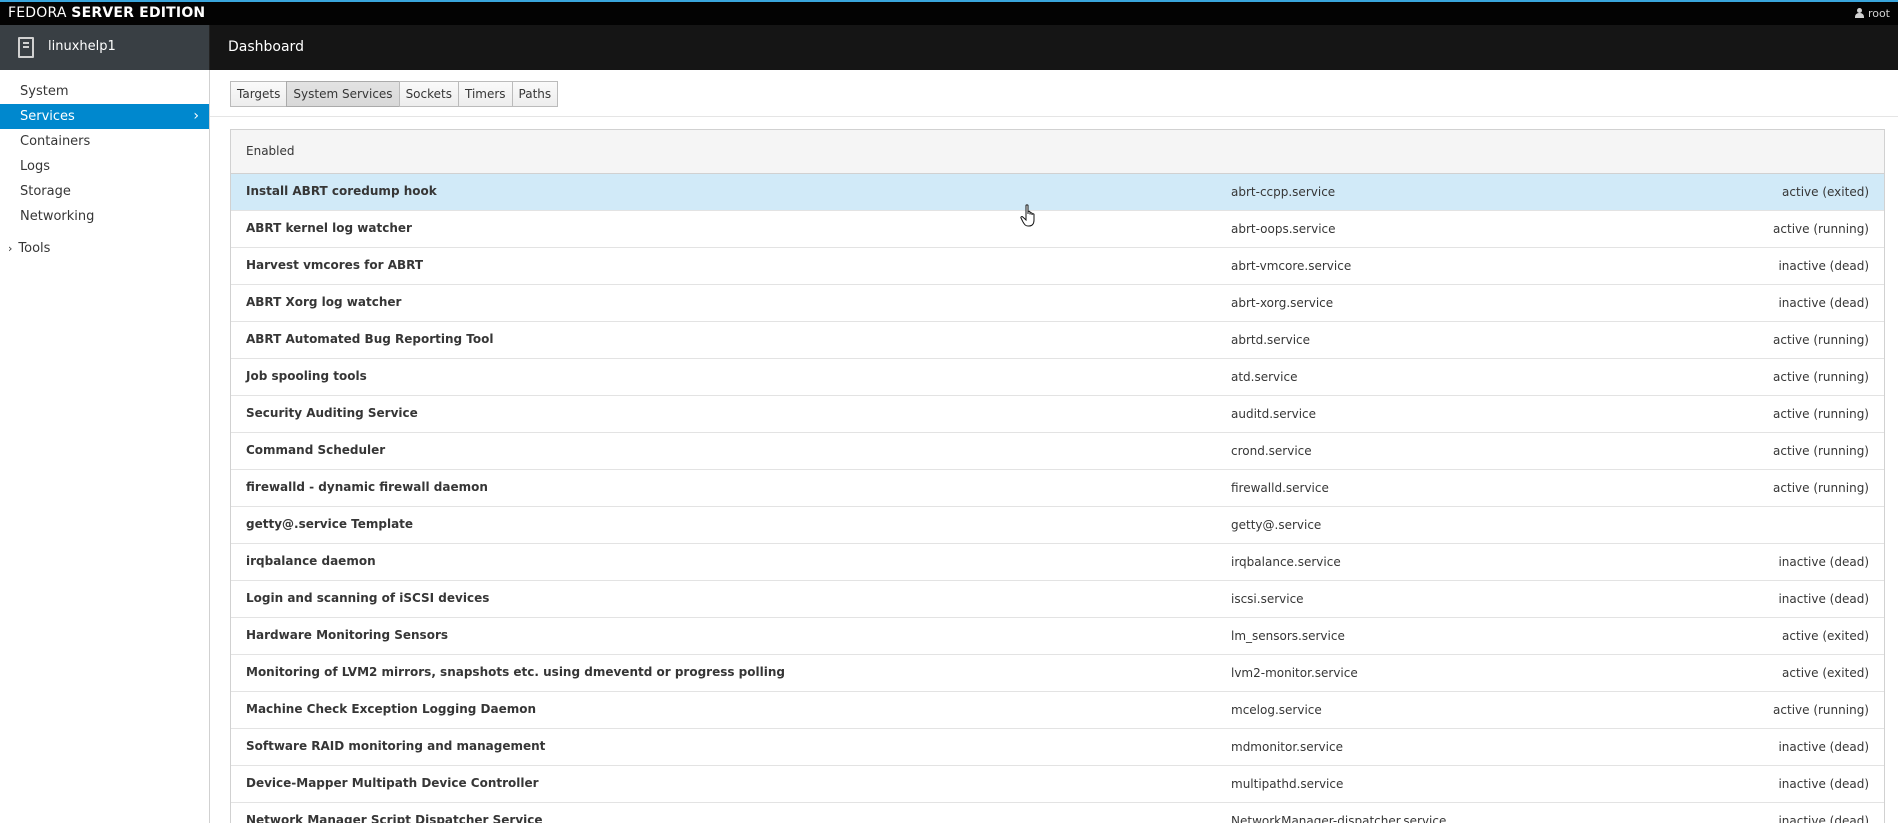 The height and width of the screenshot is (823, 1898). I want to click on service-description: ABRT Automated Bug Reporting Tool, so click(370, 339).